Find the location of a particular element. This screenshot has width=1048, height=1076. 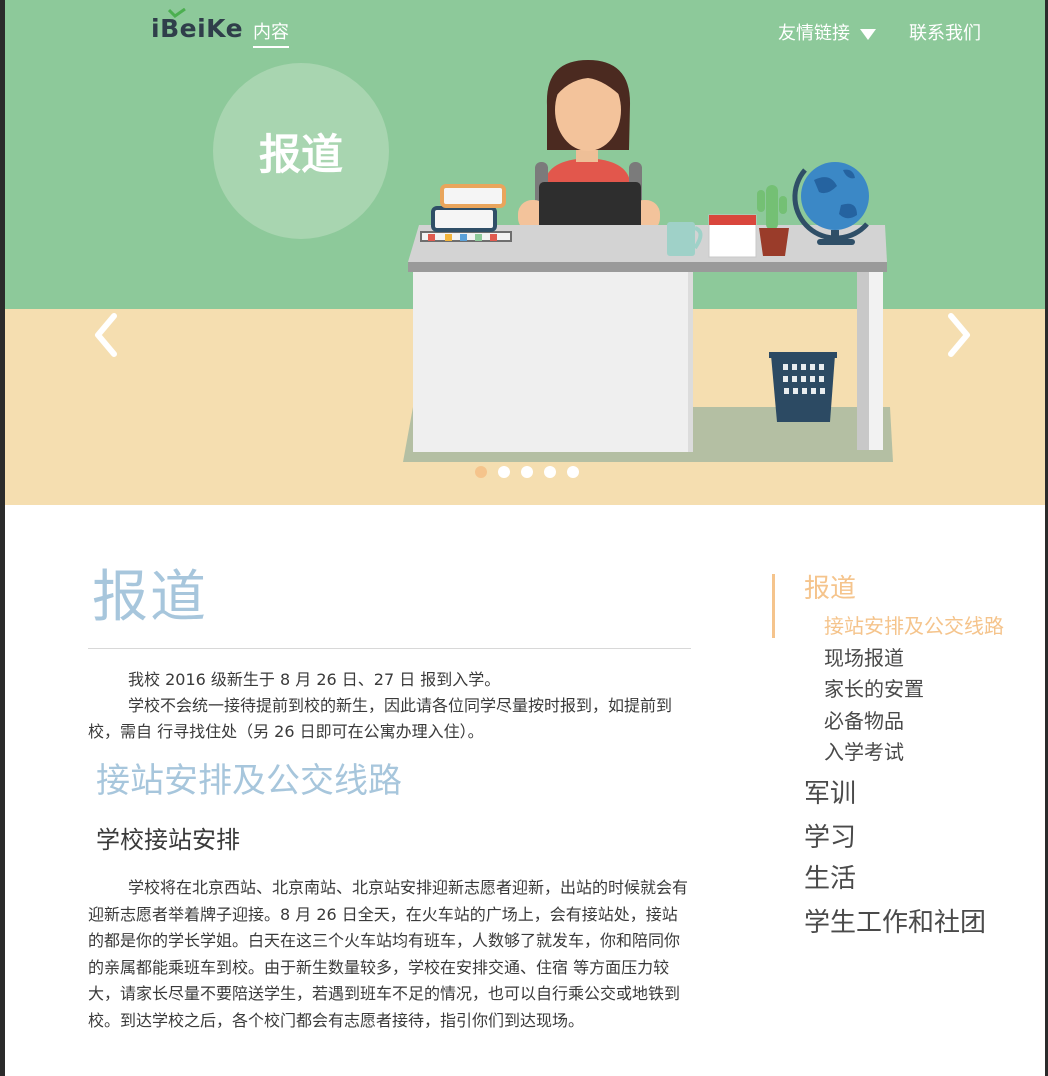

side-group-report: 报道 is located at coordinates (830, 589).